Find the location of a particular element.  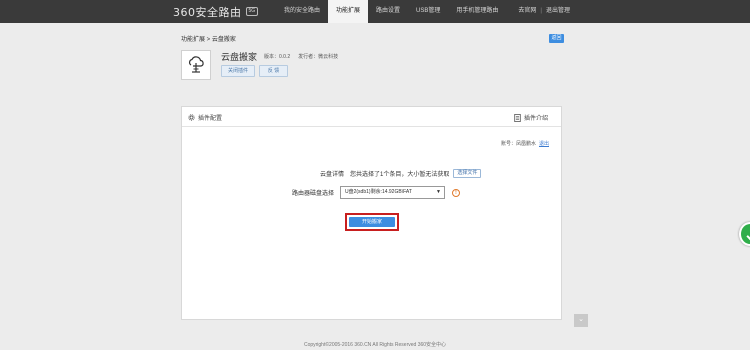

nav-router-settings: 路由设置 is located at coordinates (388, 11).